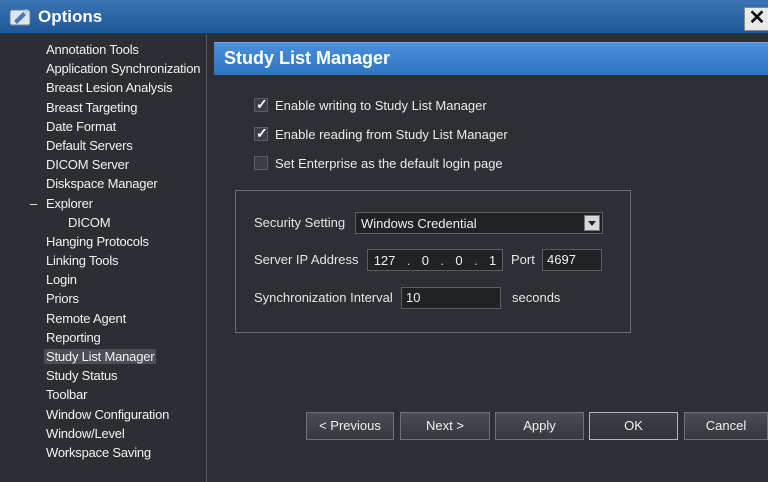  I want to click on sidebar-item-label: Priors, so click(62, 299).